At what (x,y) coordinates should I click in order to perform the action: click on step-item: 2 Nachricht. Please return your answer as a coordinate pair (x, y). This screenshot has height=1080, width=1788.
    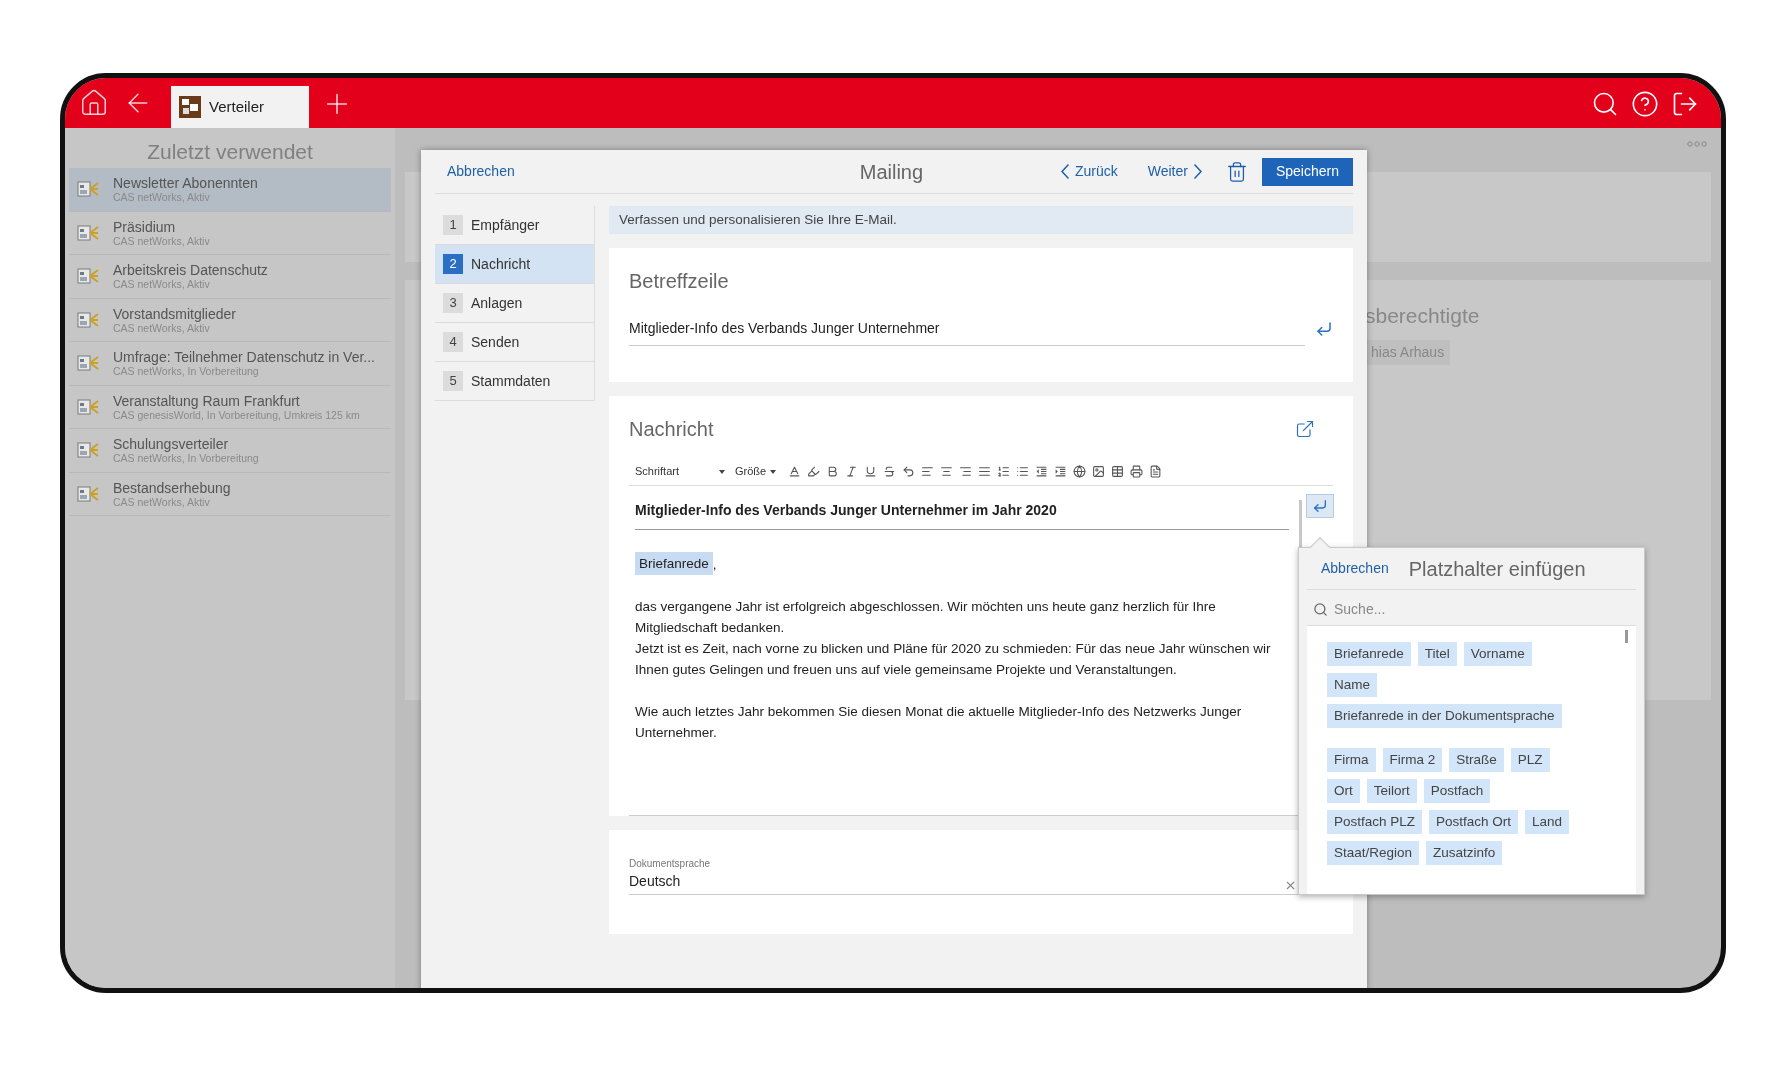
    Looking at the image, I should click on (514, 264).